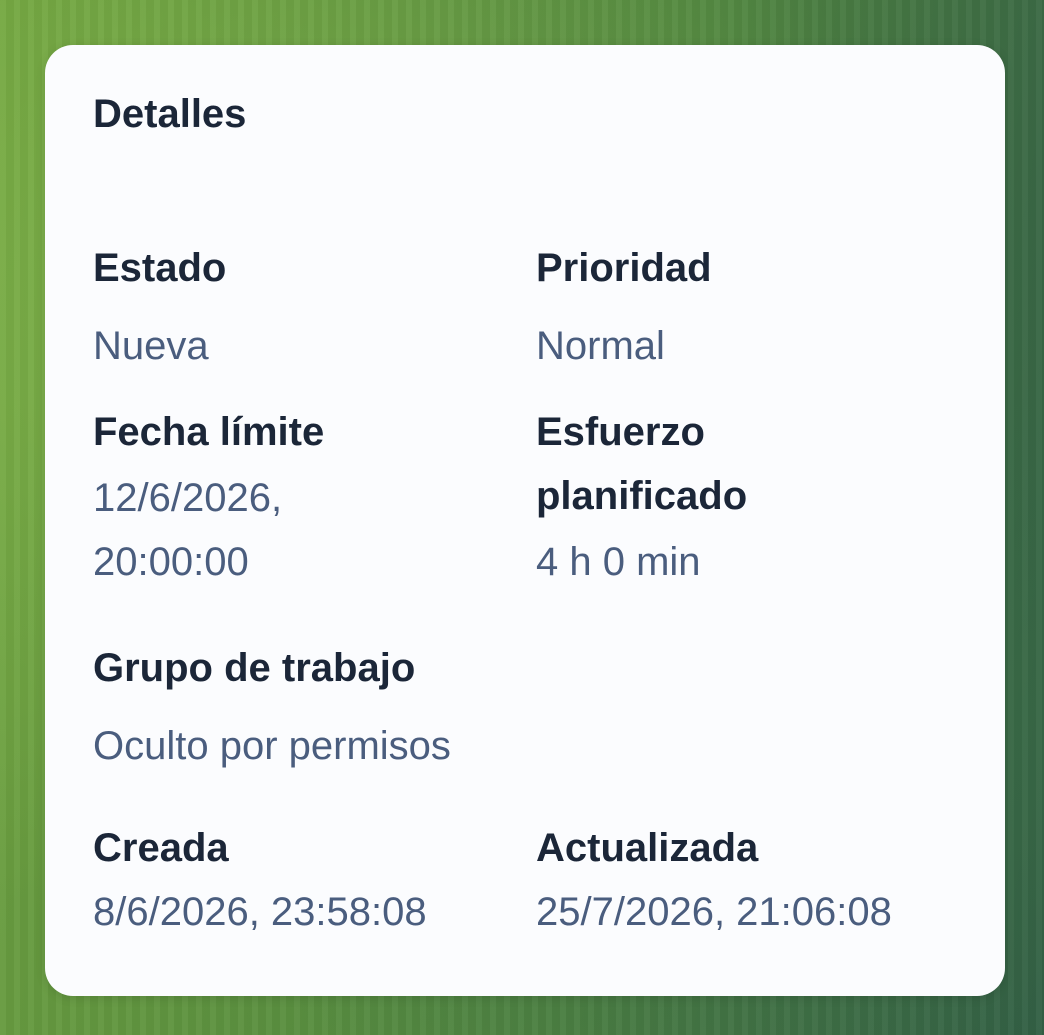 The width and height of the screenshot is (1044, 1035). I want to click on field-creada: Creada 8/6/2026, 23:58:08, so click(313, 880).